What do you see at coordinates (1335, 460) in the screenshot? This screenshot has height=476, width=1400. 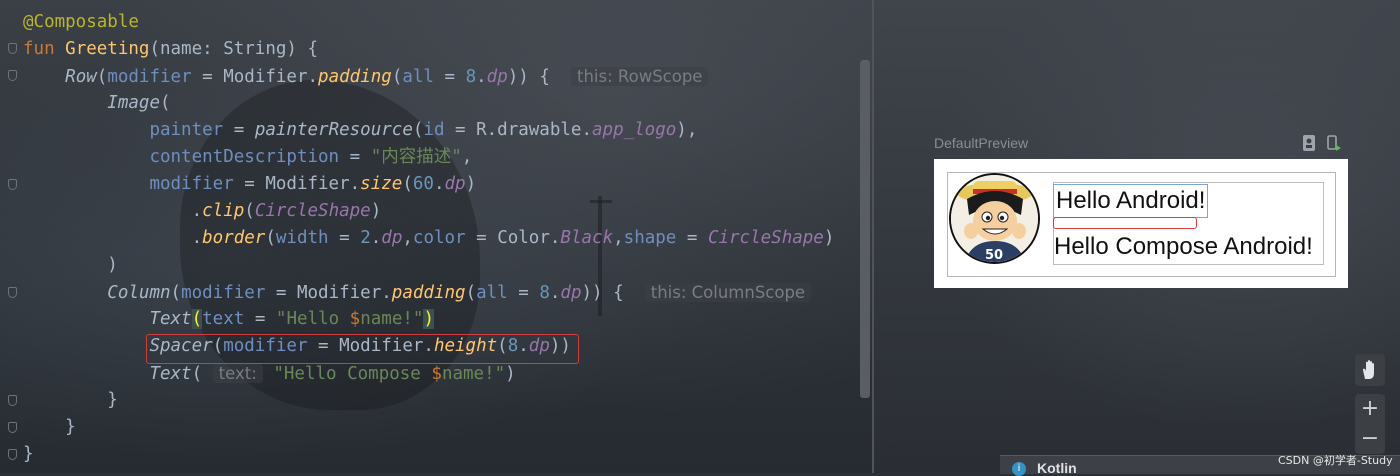 I see `watermark: CSDN @初学者-Study` at bounding box center [1335, 460].